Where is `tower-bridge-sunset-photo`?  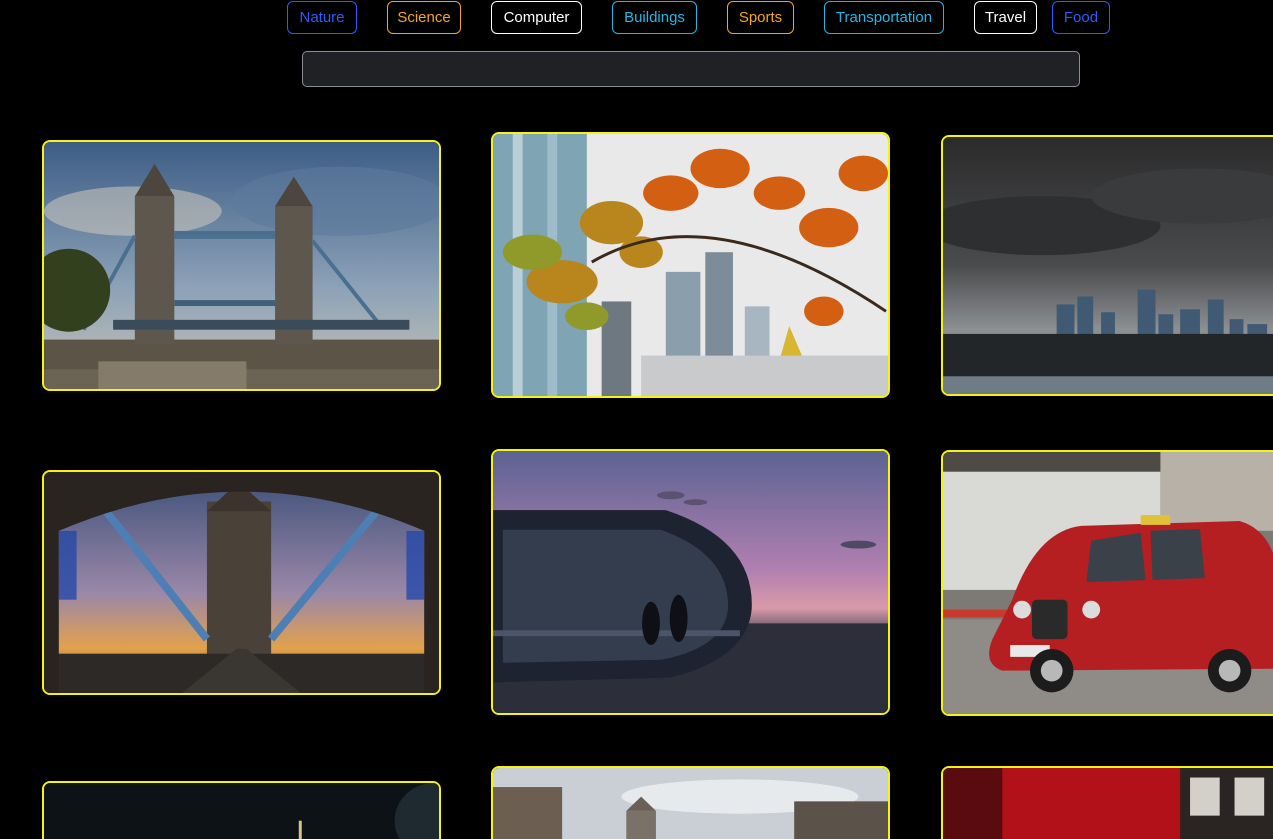 tower-bridge-sunset-photo is located at coordinates (241, 582).